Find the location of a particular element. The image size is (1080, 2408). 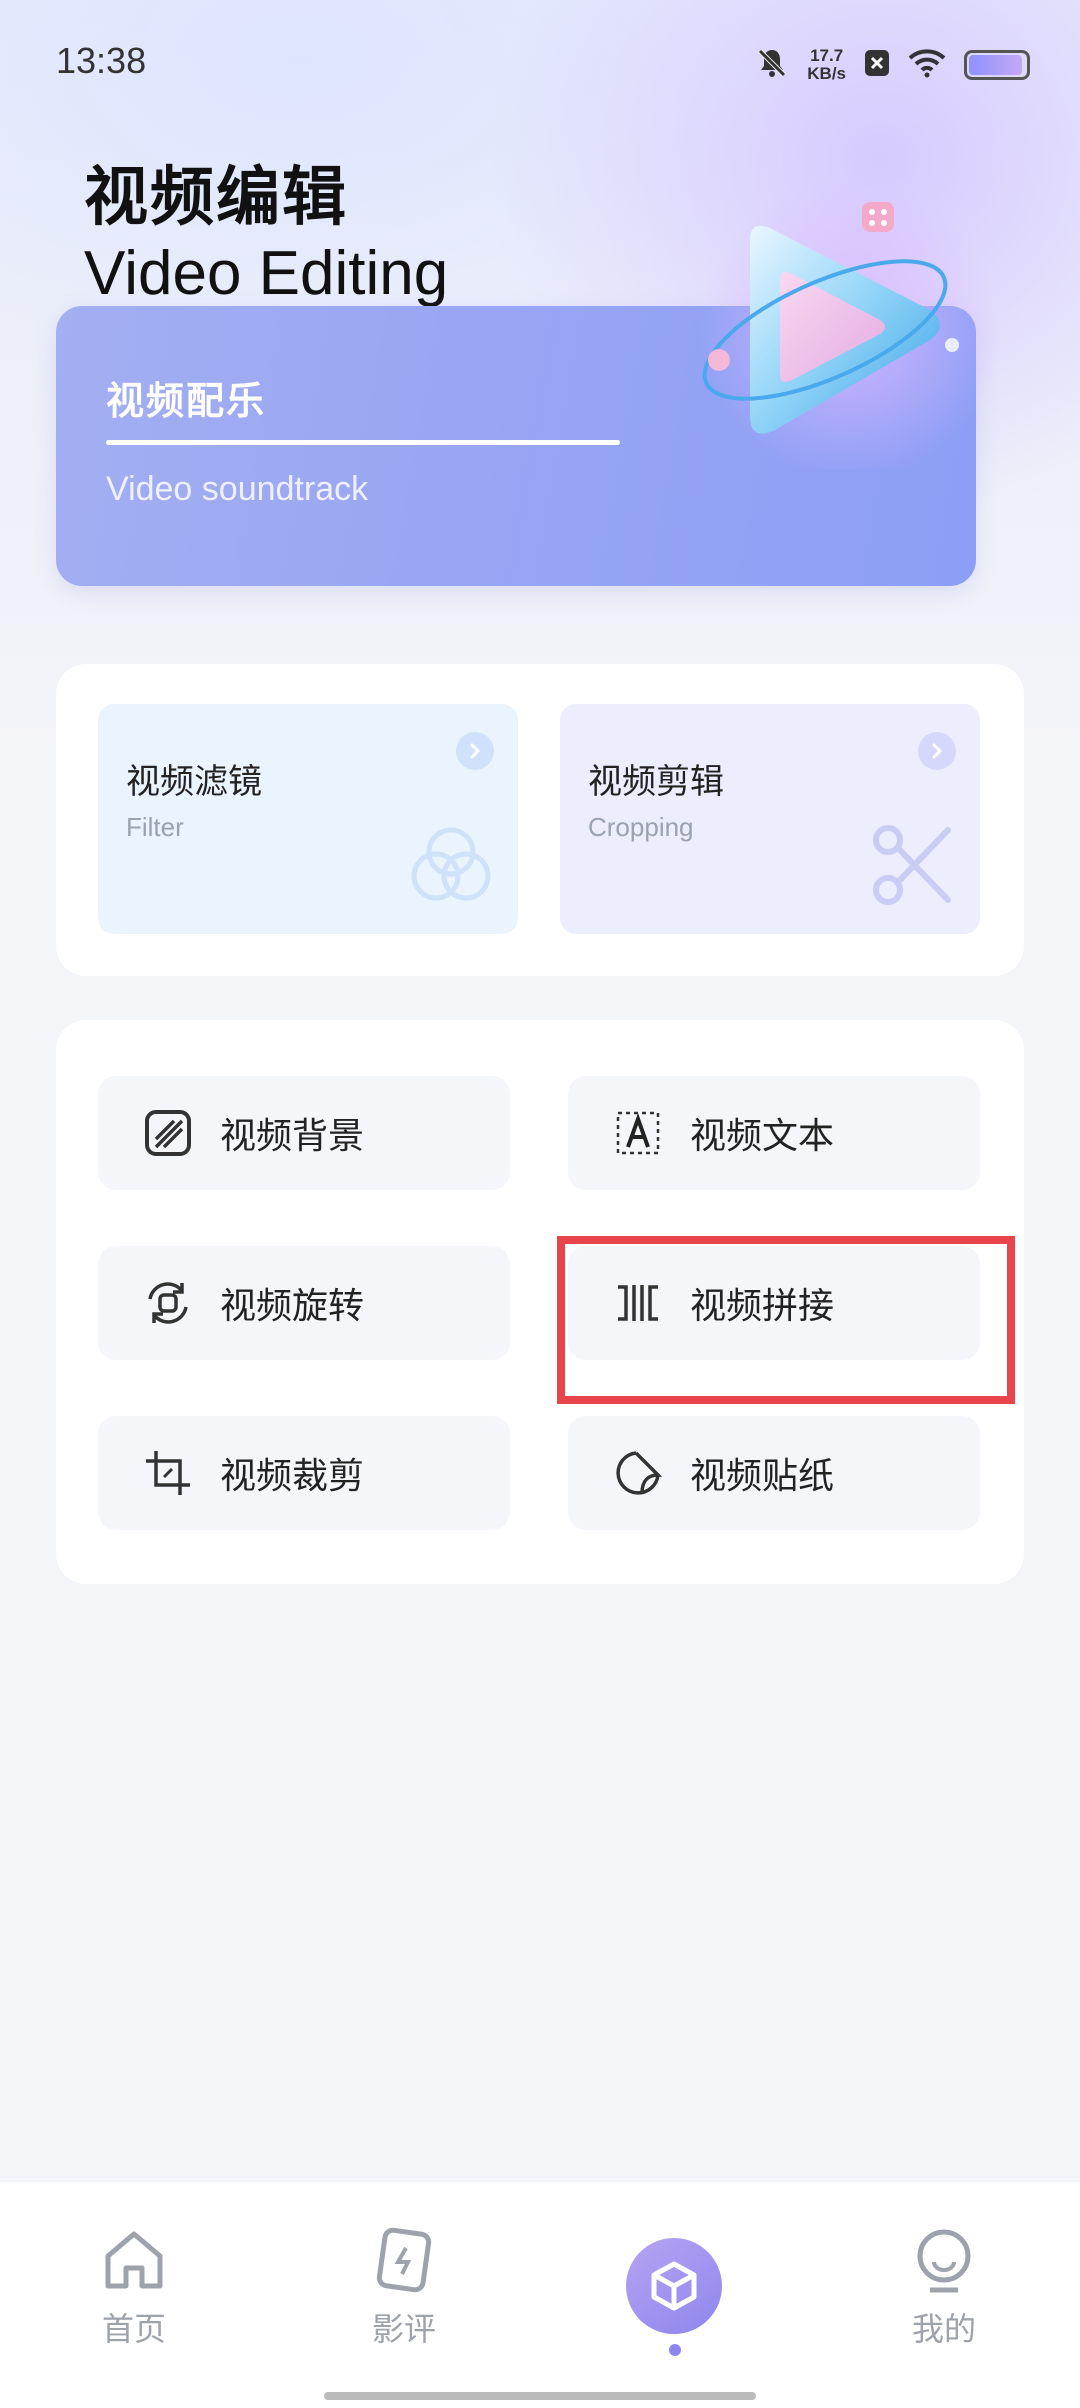

feature-title: 视频滤镜 is located at coordinates (194, 782).